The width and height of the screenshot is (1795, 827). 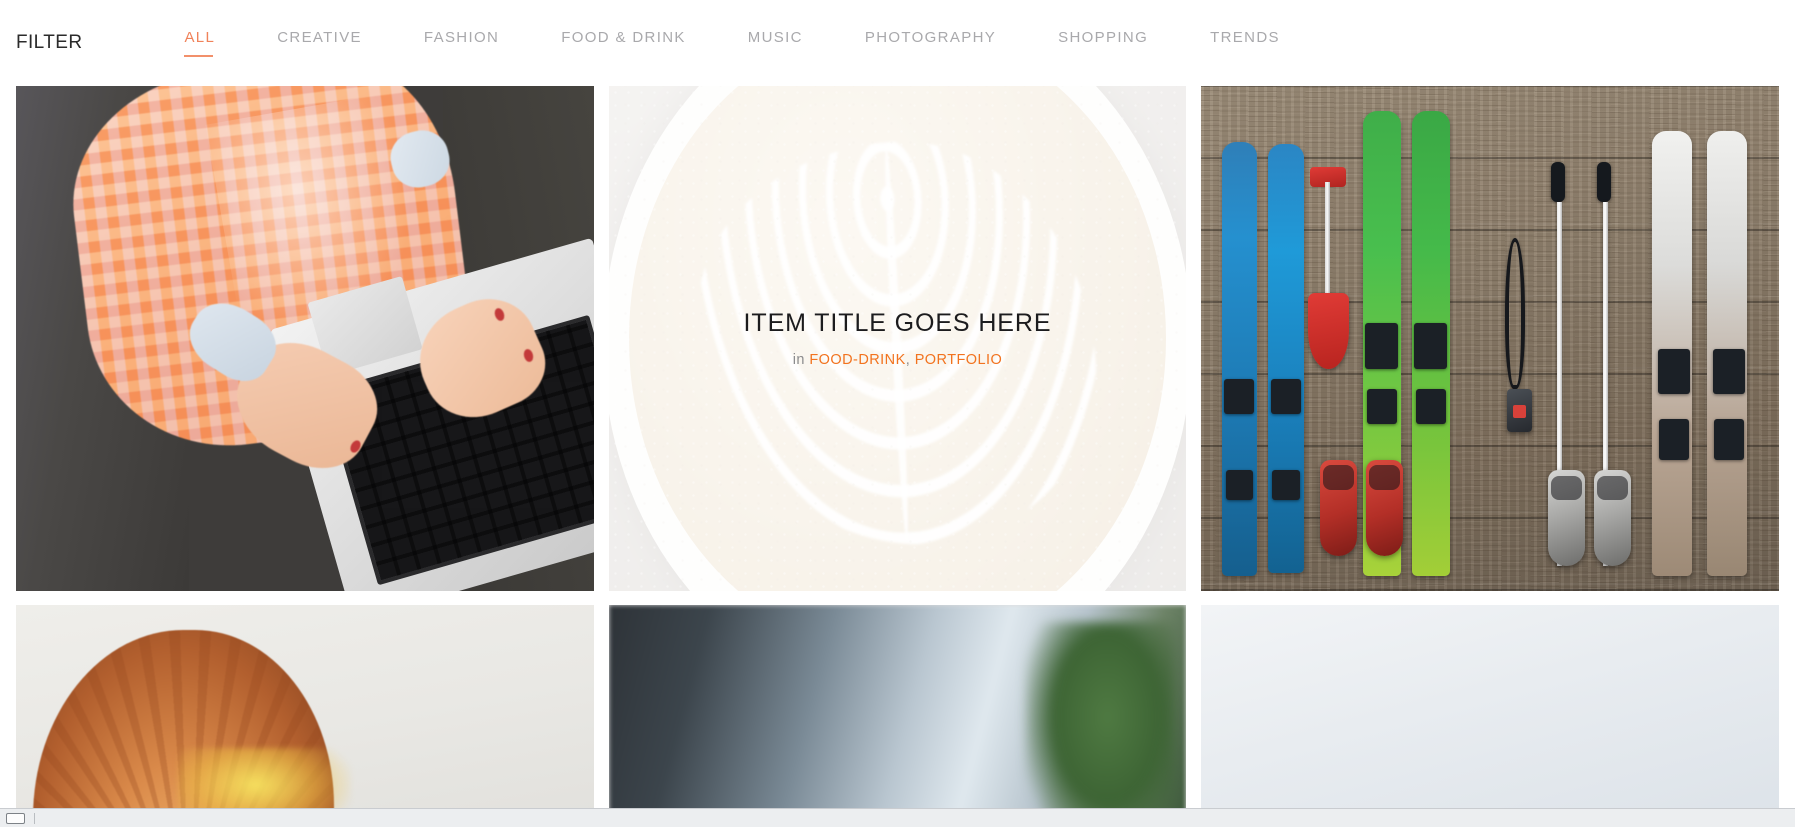 What do you see at coordinates (49, 42) in the screenshot?
I see `filter-label: FILTER` at bounding box center [49, 42].